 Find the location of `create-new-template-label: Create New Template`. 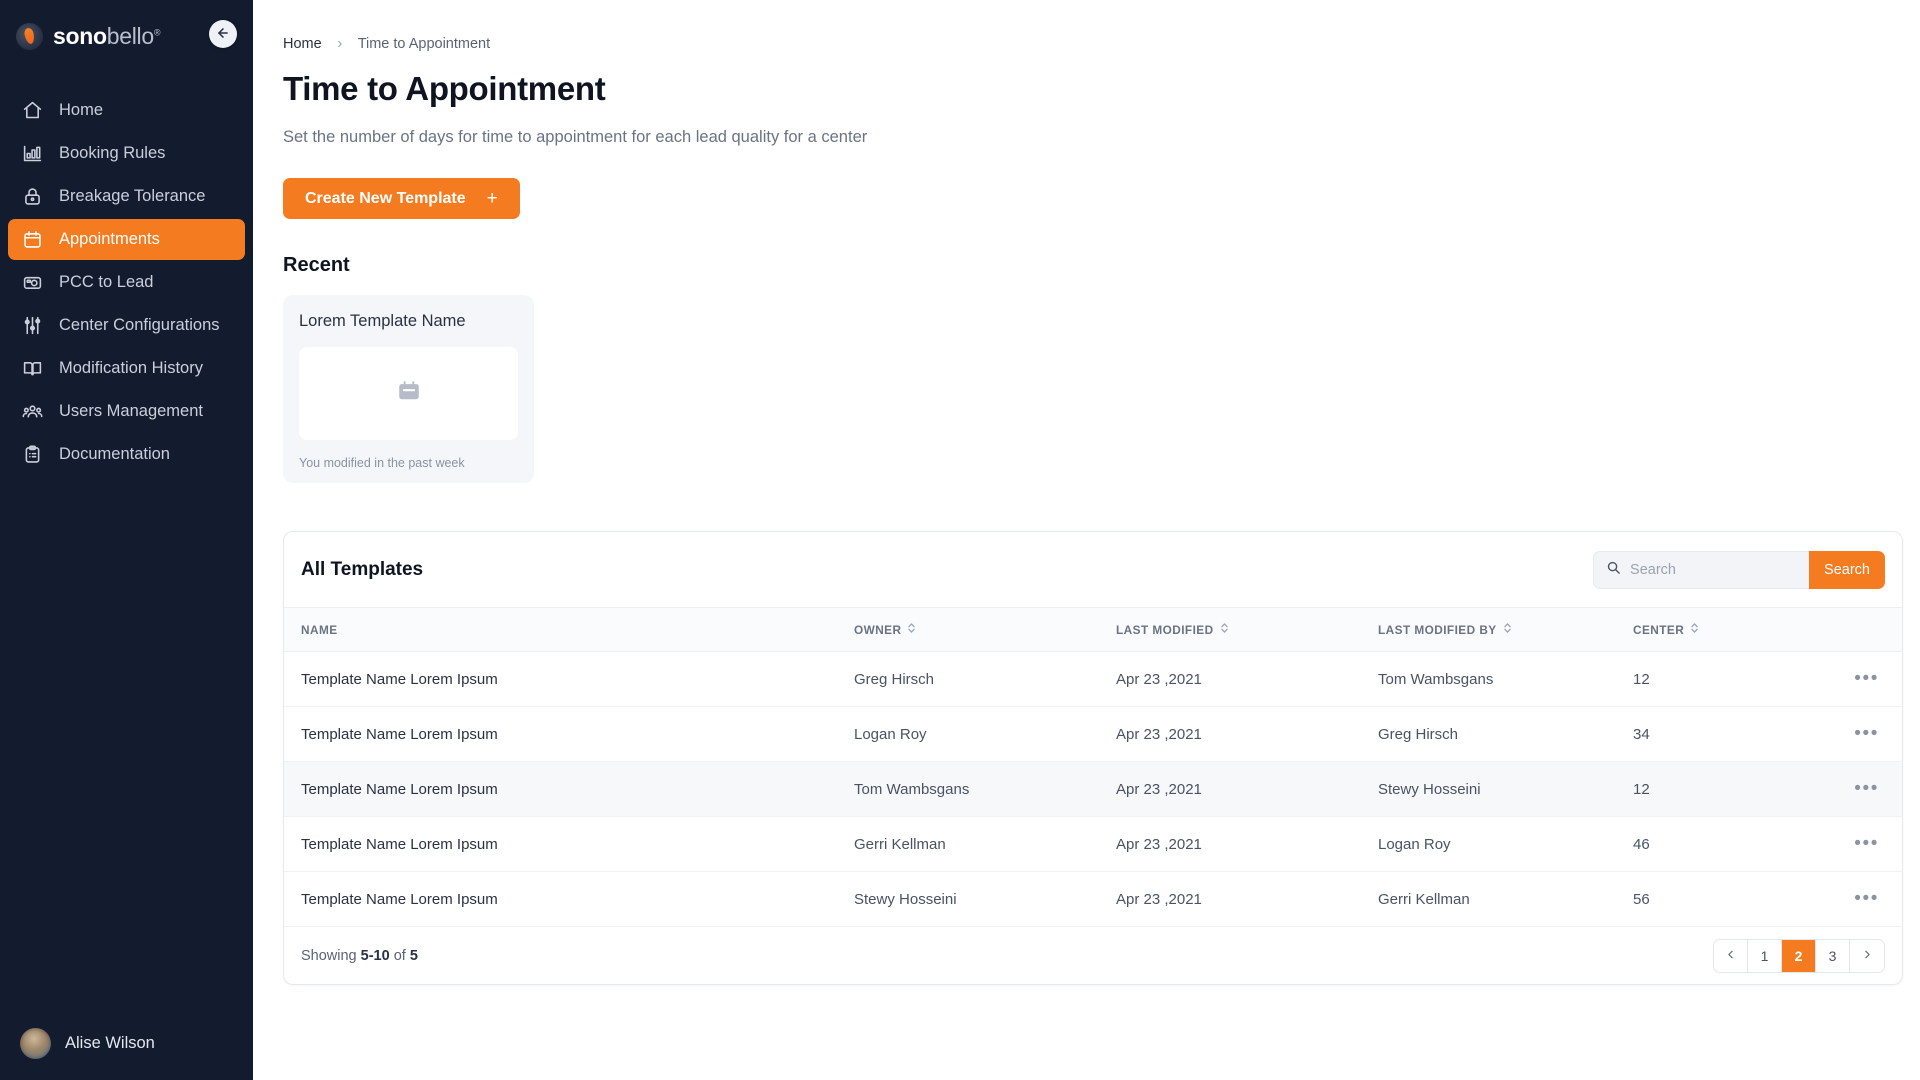

create-new-template-label: Create New Template is located at coordinates (385, 198).